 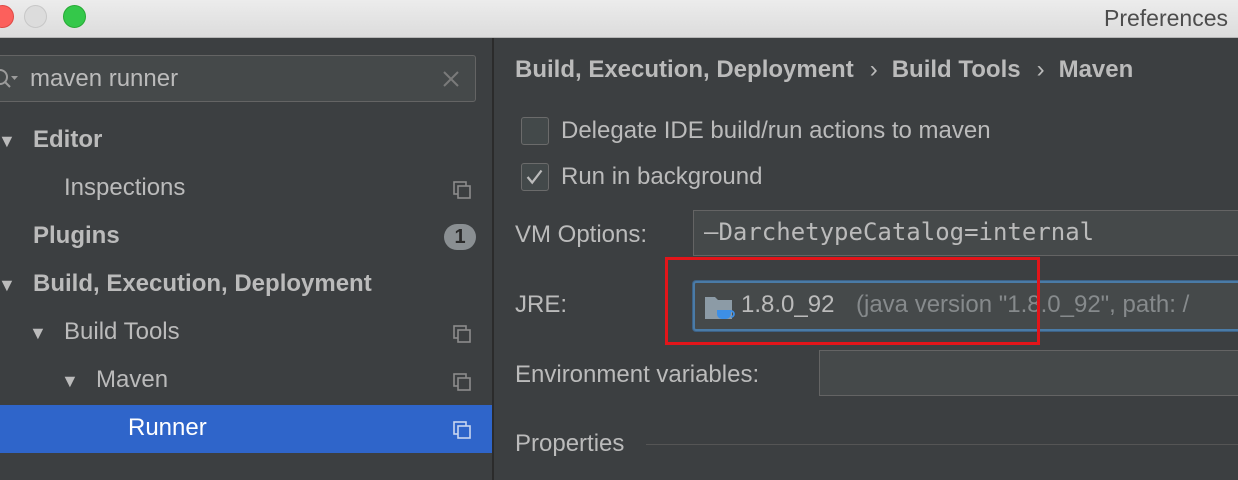 What do you see at coordinates (125, 187) in the screenshot?
I see `tree-item-label: Inspections` at bounding box center [125, 187].